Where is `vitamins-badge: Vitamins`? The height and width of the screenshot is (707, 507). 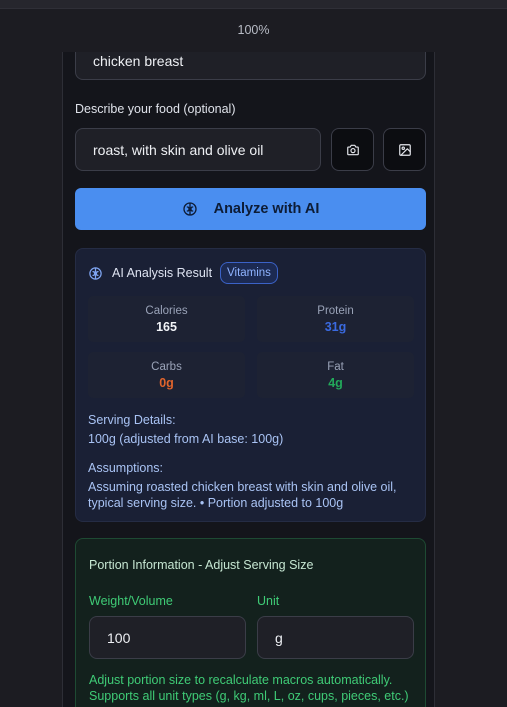
vitamins-badge: Vitamins is located at coordinates (249, 273).